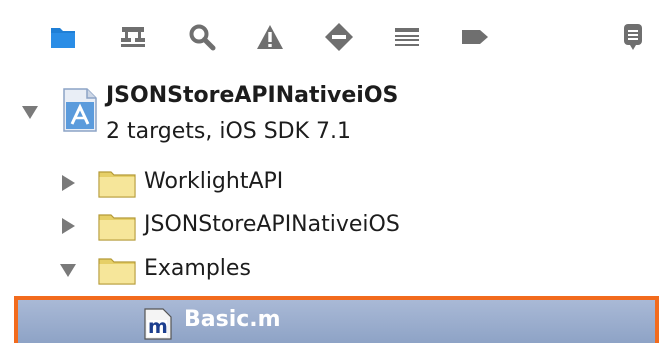  Describe the element at coordinates (80, 112) in the screenshot. I see `xcode-project-icon` at that location.